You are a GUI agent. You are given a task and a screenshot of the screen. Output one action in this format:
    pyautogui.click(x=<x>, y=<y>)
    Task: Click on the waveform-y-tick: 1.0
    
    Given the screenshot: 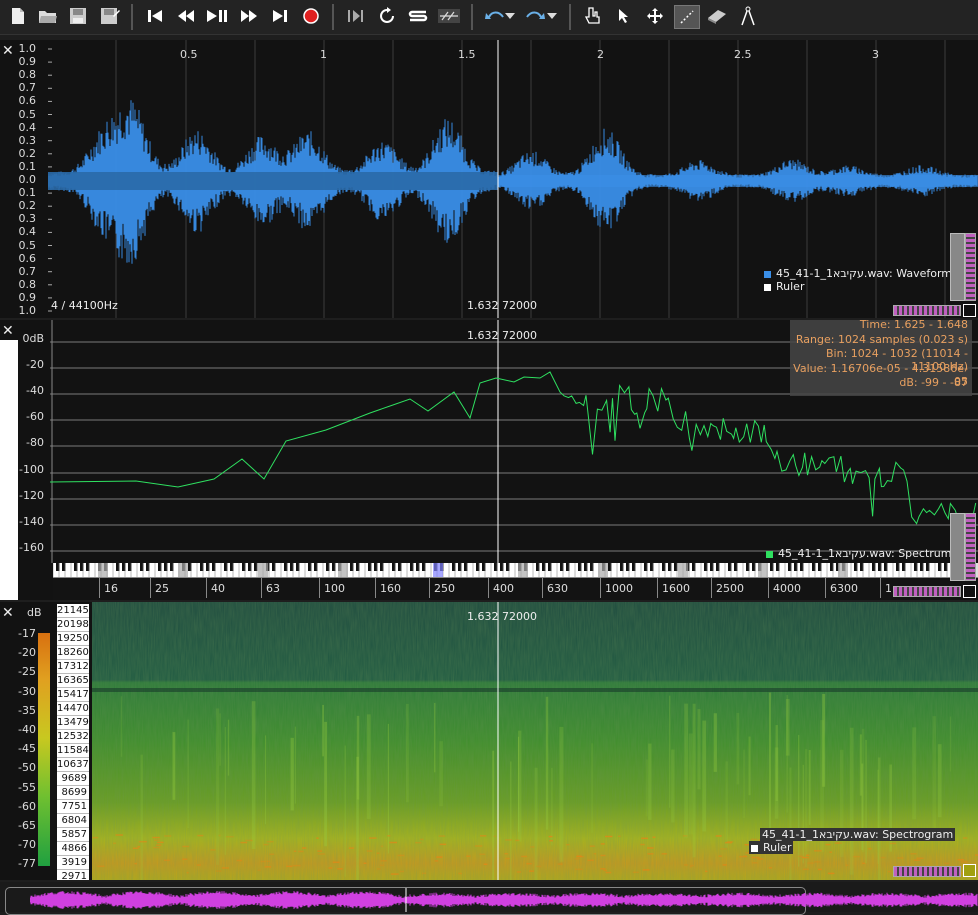 What is the action you would take?
    pyautogui.click(x=27, y=310)
    